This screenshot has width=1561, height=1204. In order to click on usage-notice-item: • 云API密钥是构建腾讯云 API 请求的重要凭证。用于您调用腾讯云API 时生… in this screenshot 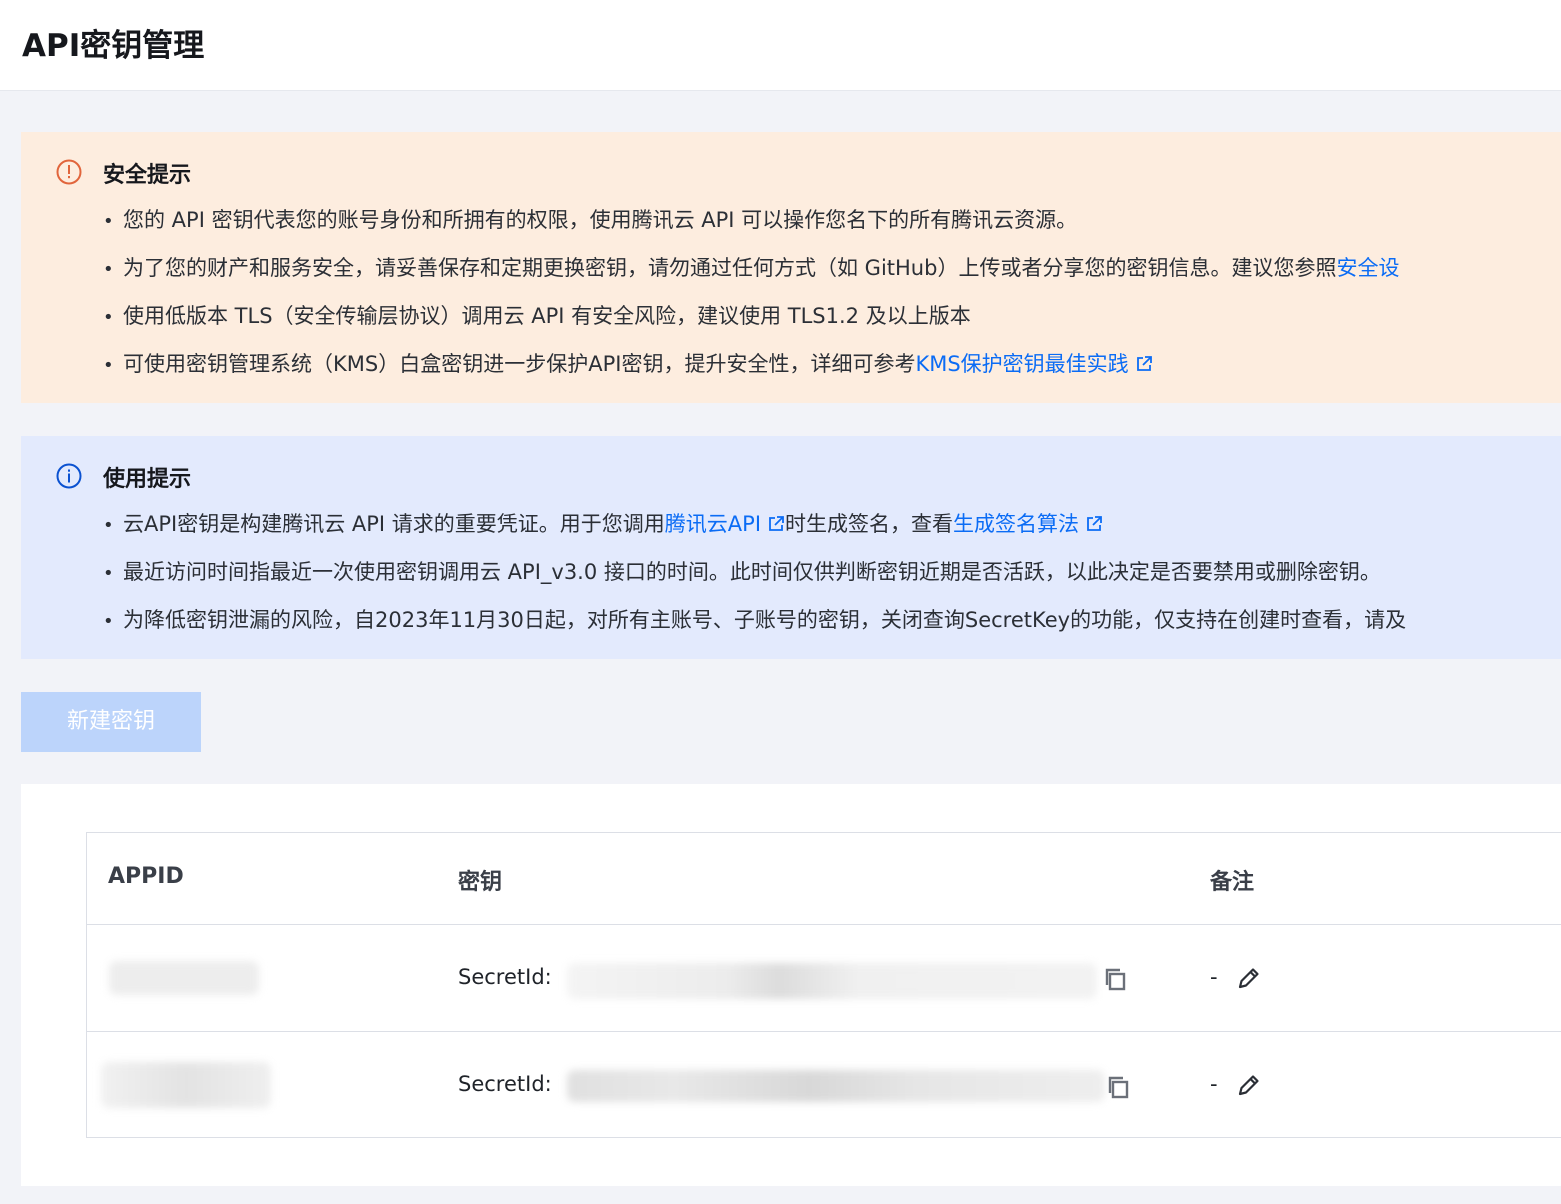, I will do `click(603, 525)`.